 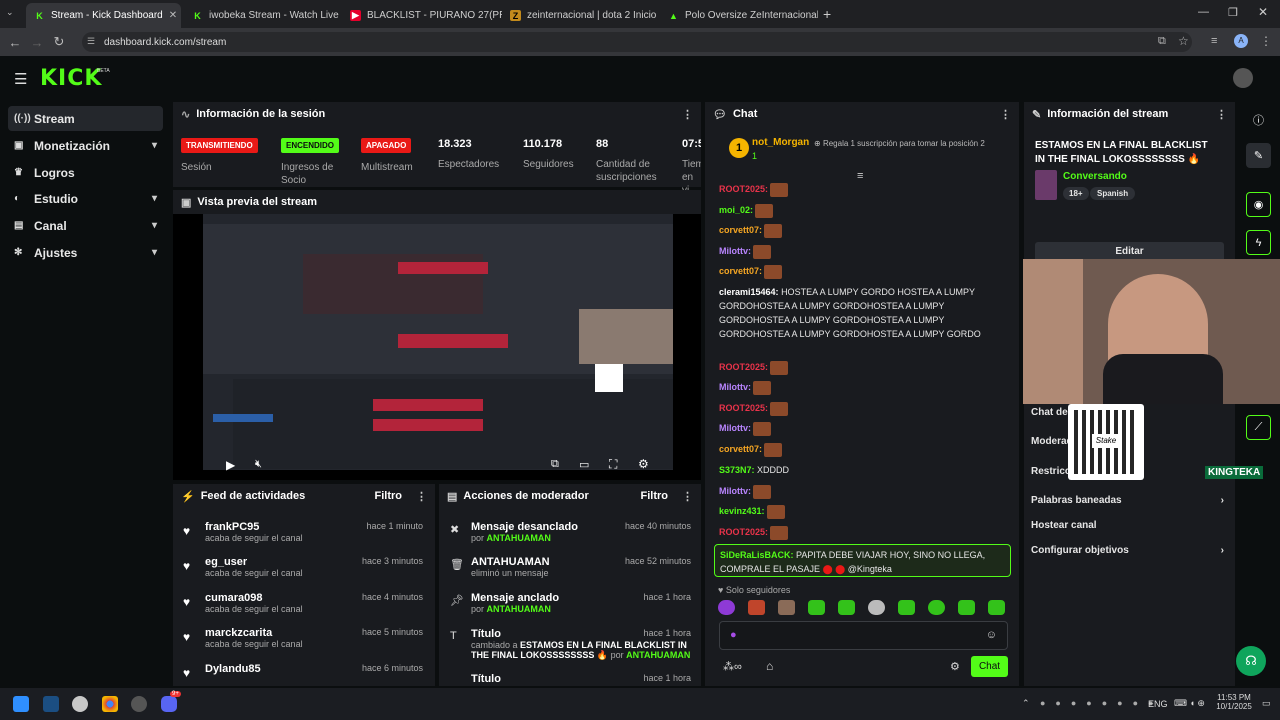 I want to click on forward-icon: →, so click(x=37, y=42).